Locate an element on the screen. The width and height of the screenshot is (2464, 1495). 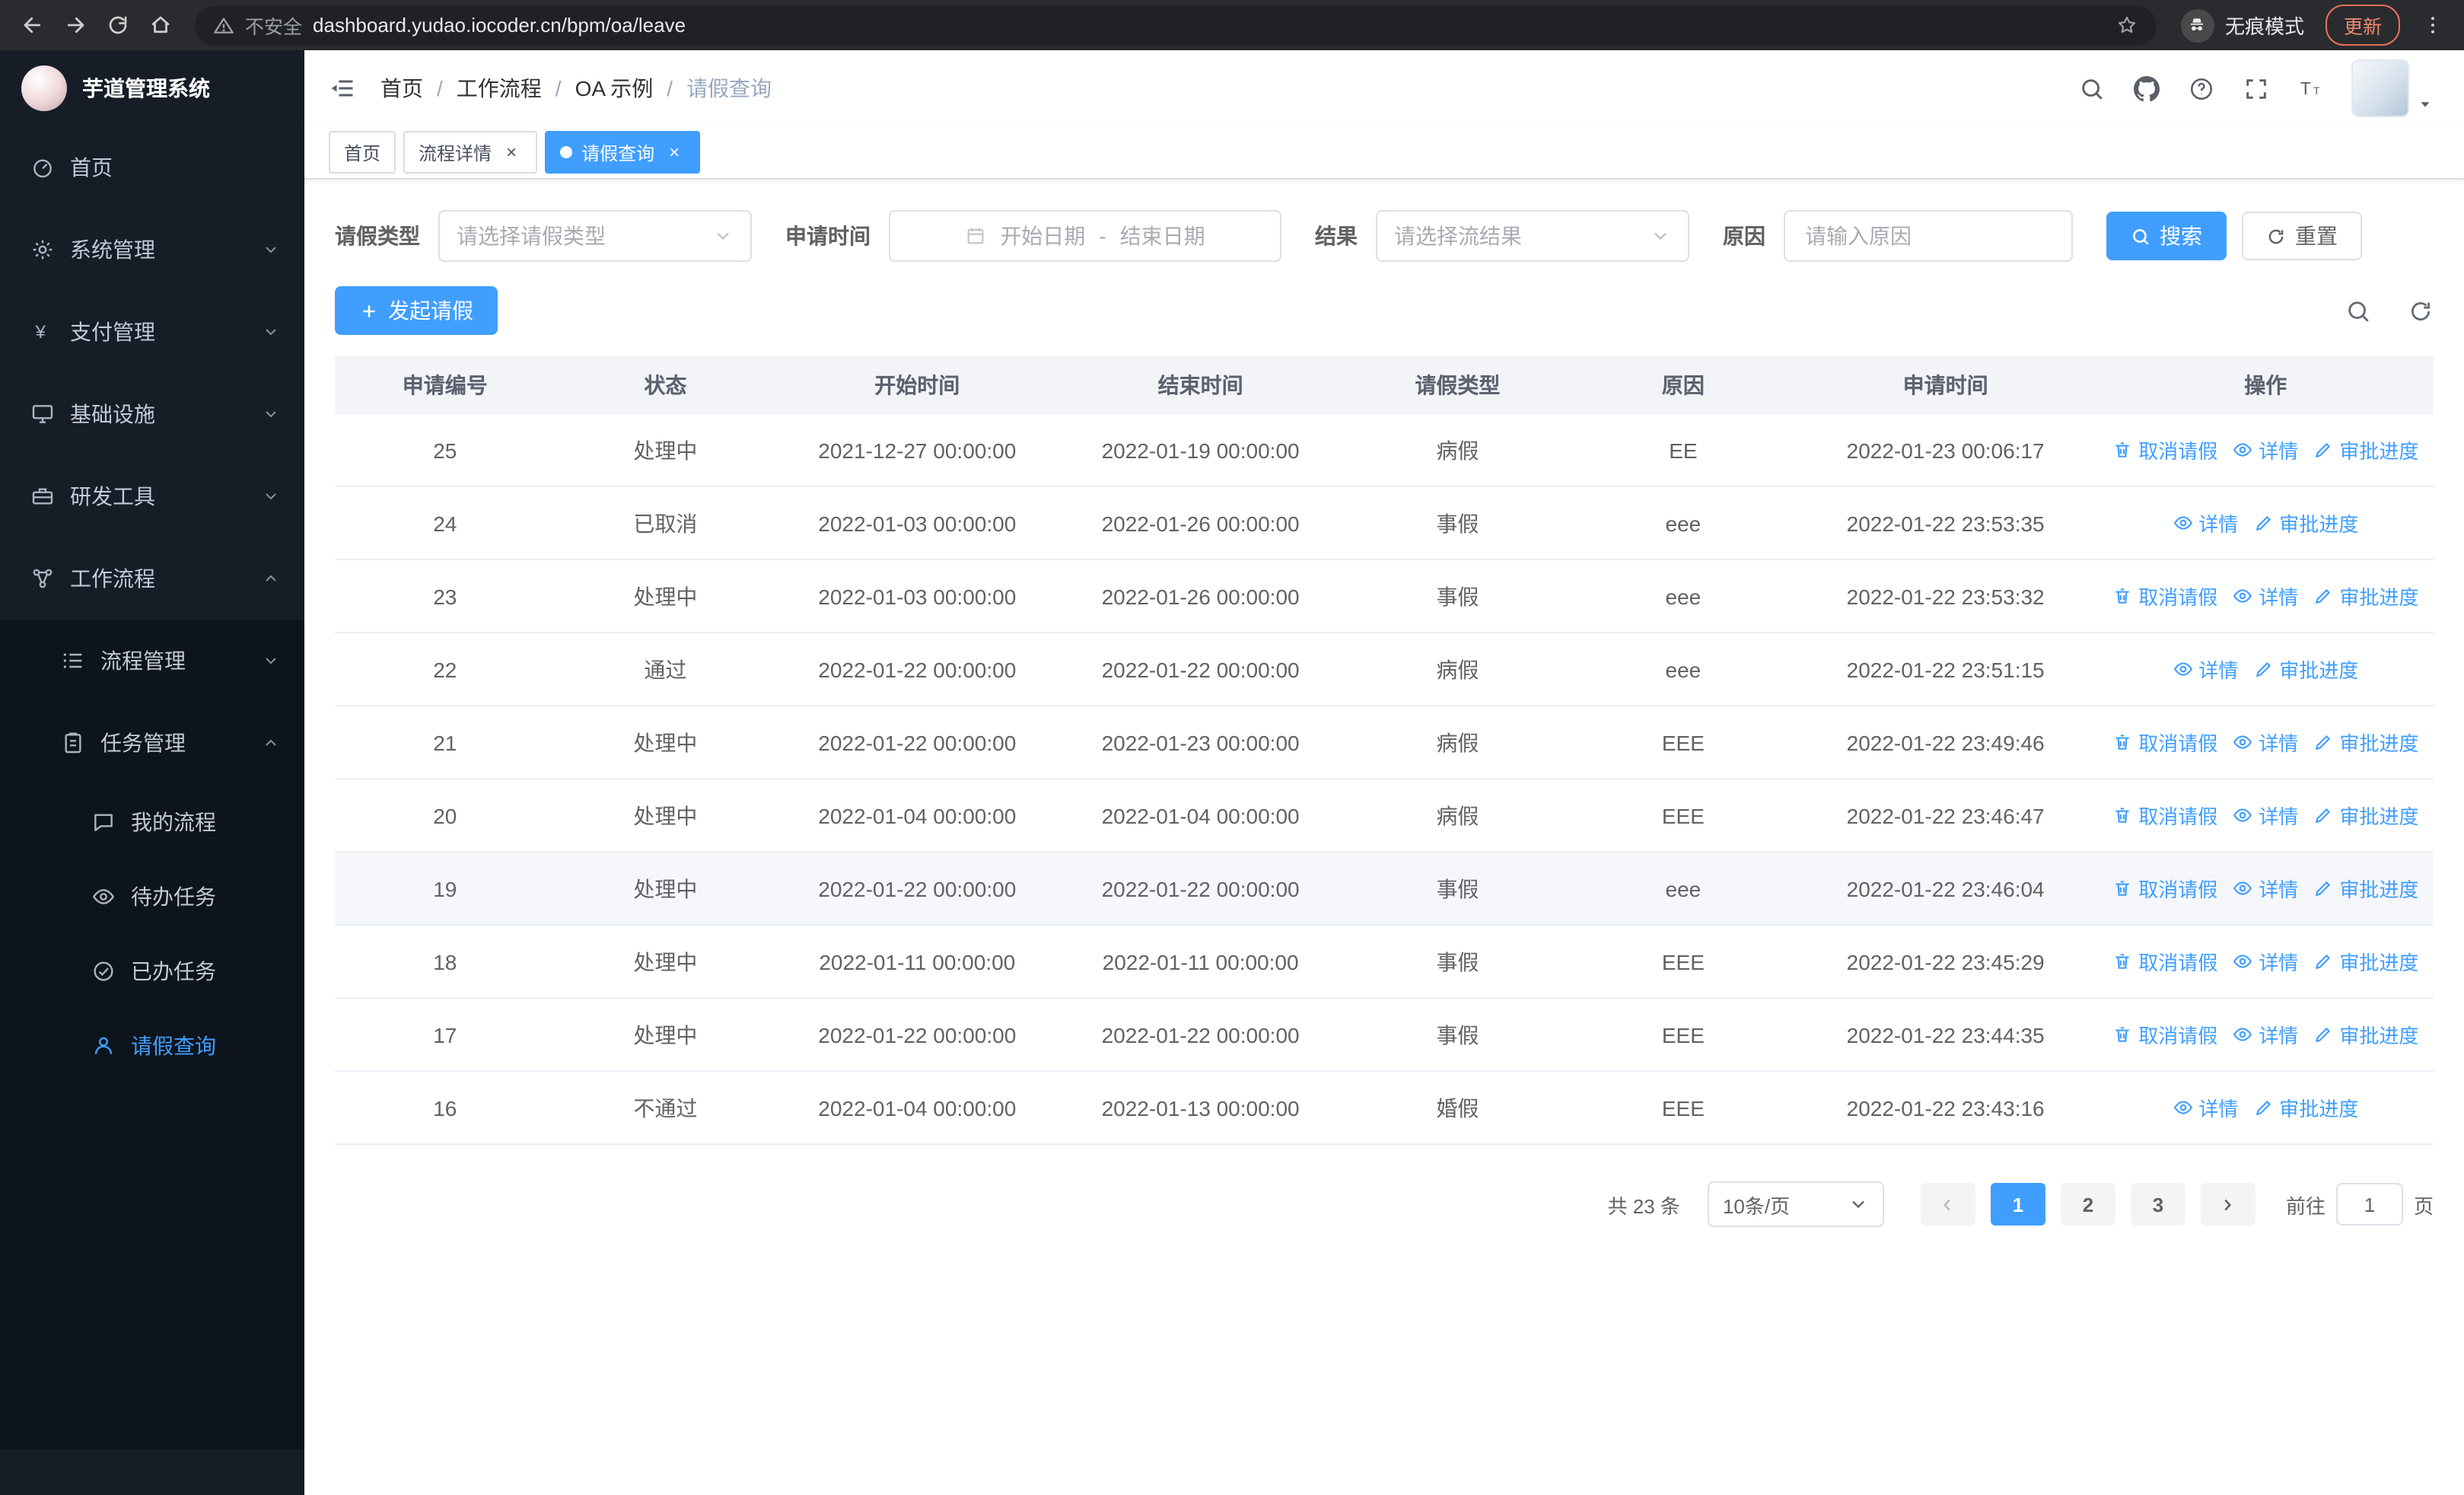
apply-time-range-picker: 开始日期 - 结束日期 is located at coordinates (1085, 236).